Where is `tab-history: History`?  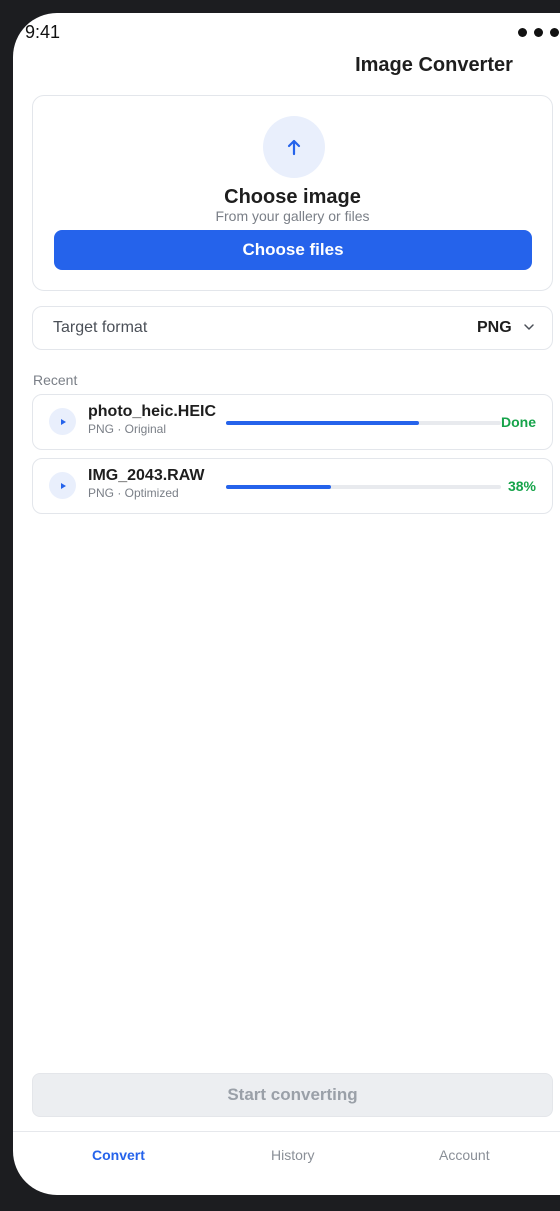 tab-history: History is located at coordinates (293, 1155).